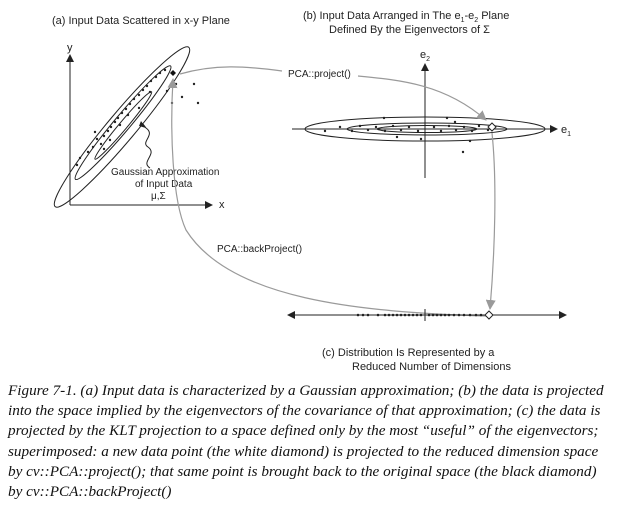  What do you see at coordinates (566, 131) in the screenshot?
I see `panel-b-e1-label: e1` at bounding box center [566, 131].